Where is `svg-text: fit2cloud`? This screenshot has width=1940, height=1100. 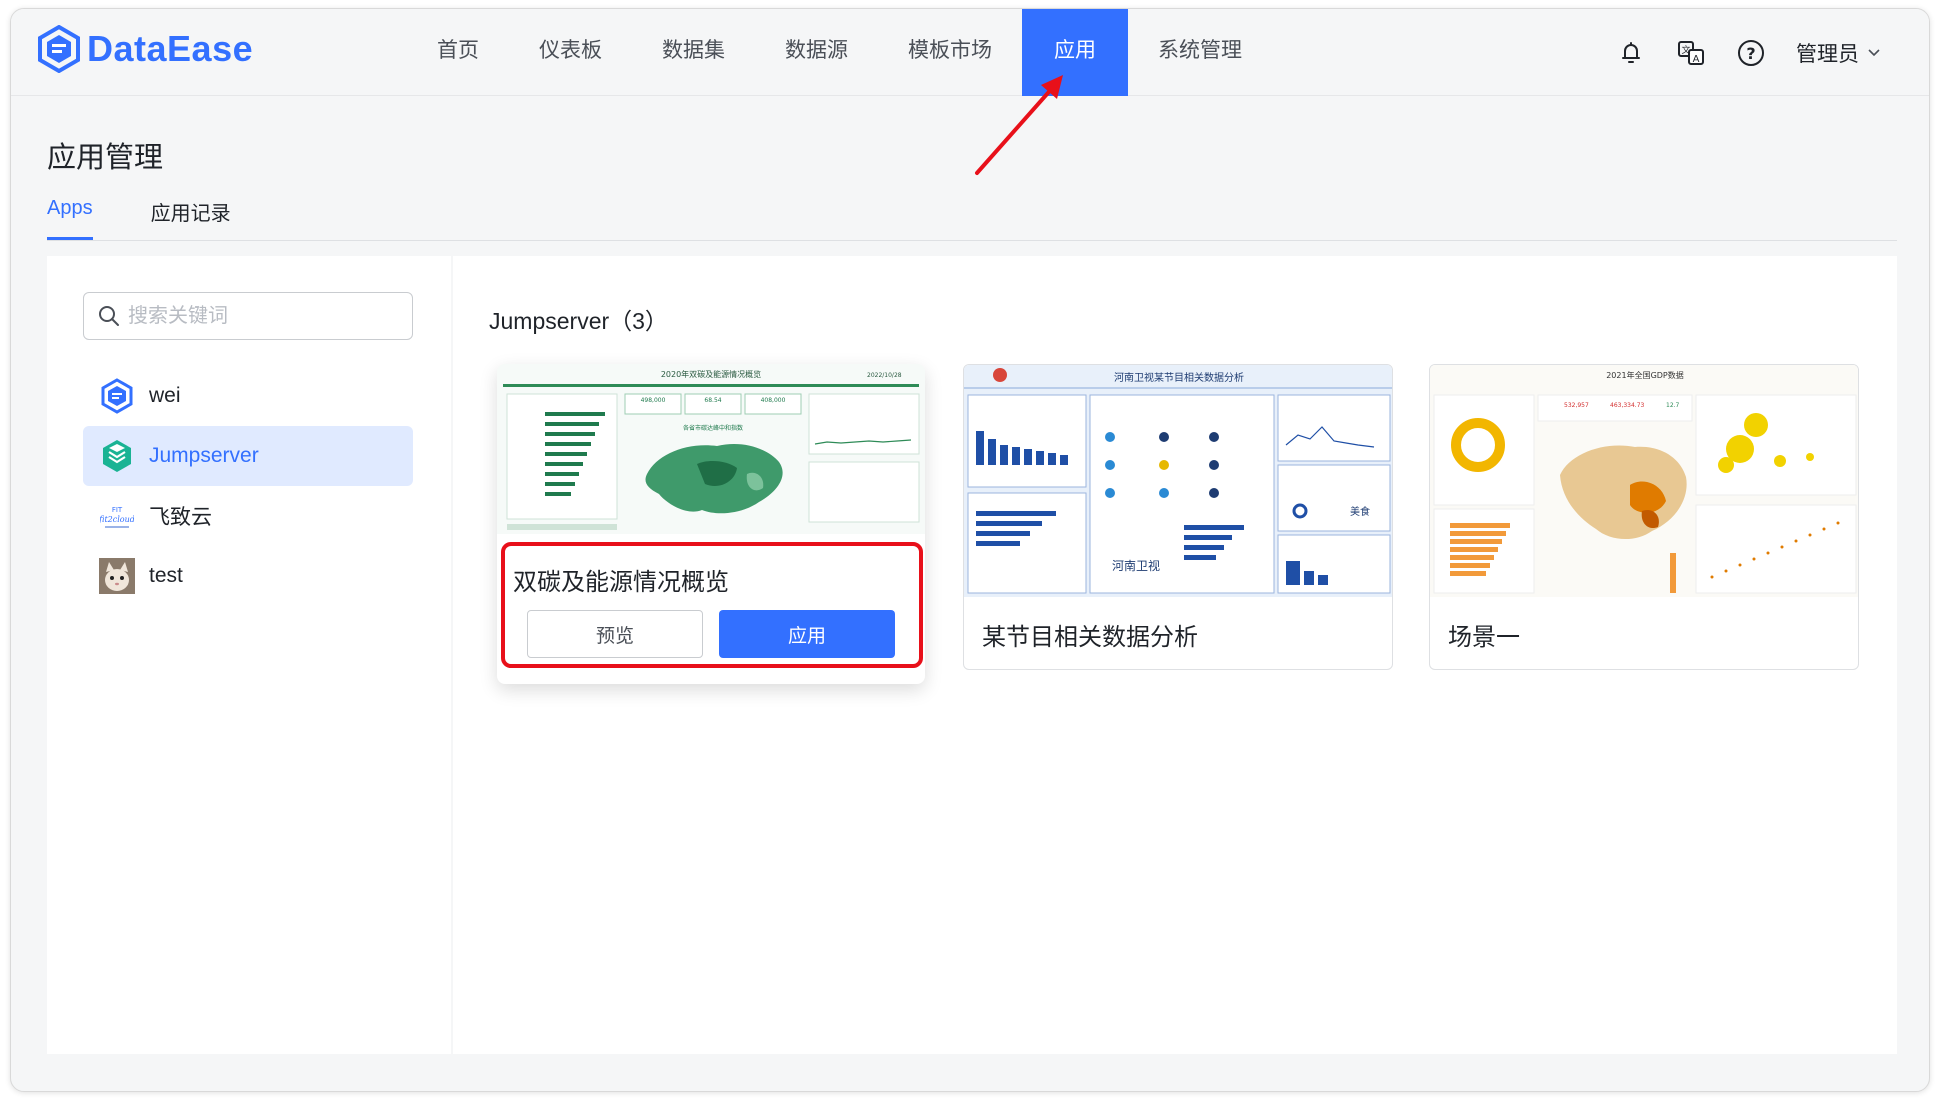
svg-text: fit2cloud is located at coordinates (117, 519).